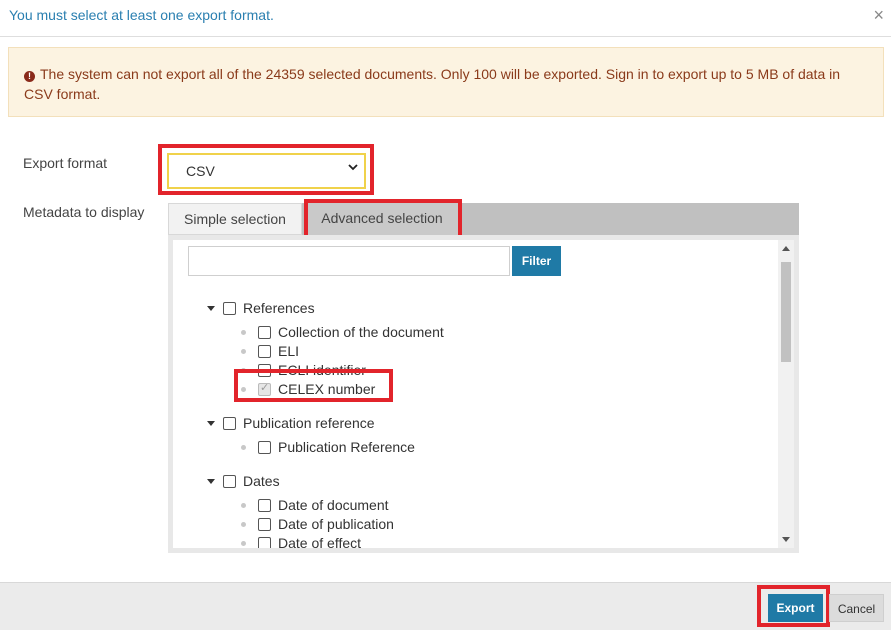  I want to click on checkbox-collection, so click(264, 332).